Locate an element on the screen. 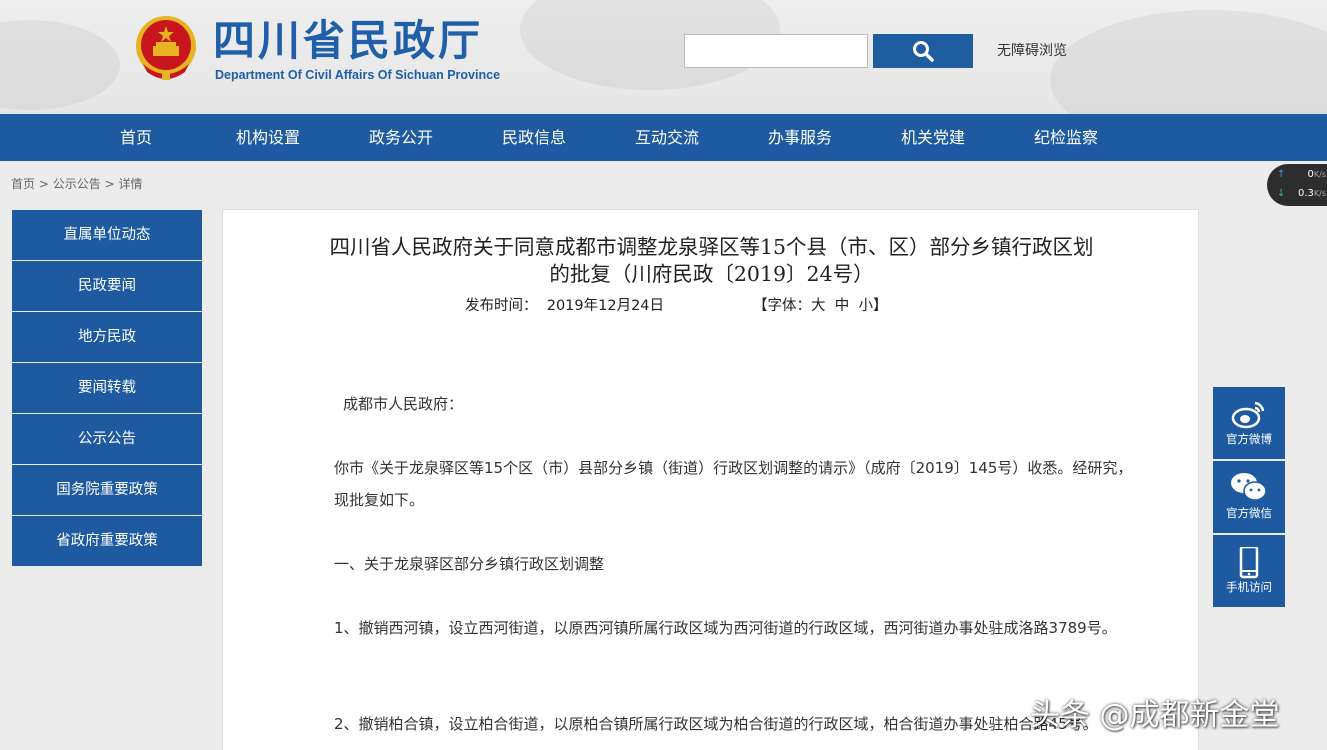  sidebar-item-notices: 公示公告 is located at coordinates (107, 439).